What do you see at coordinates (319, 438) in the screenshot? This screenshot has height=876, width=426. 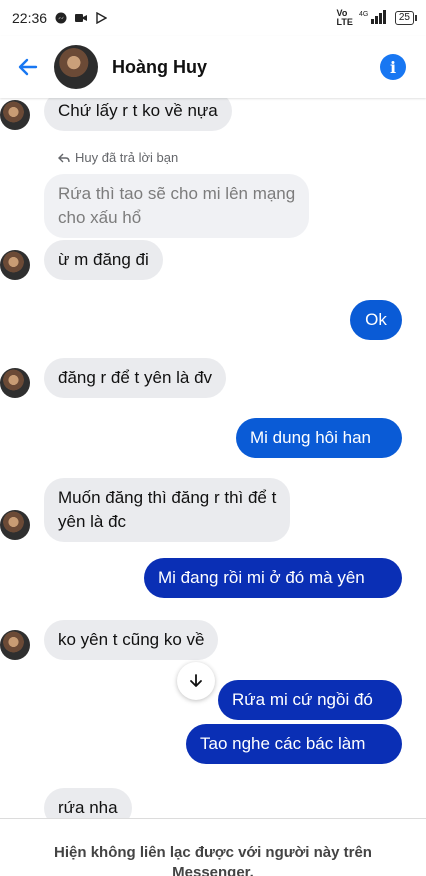 I see `outgoing-message: Mi dung hôi han` at bounding box center [319, 438].